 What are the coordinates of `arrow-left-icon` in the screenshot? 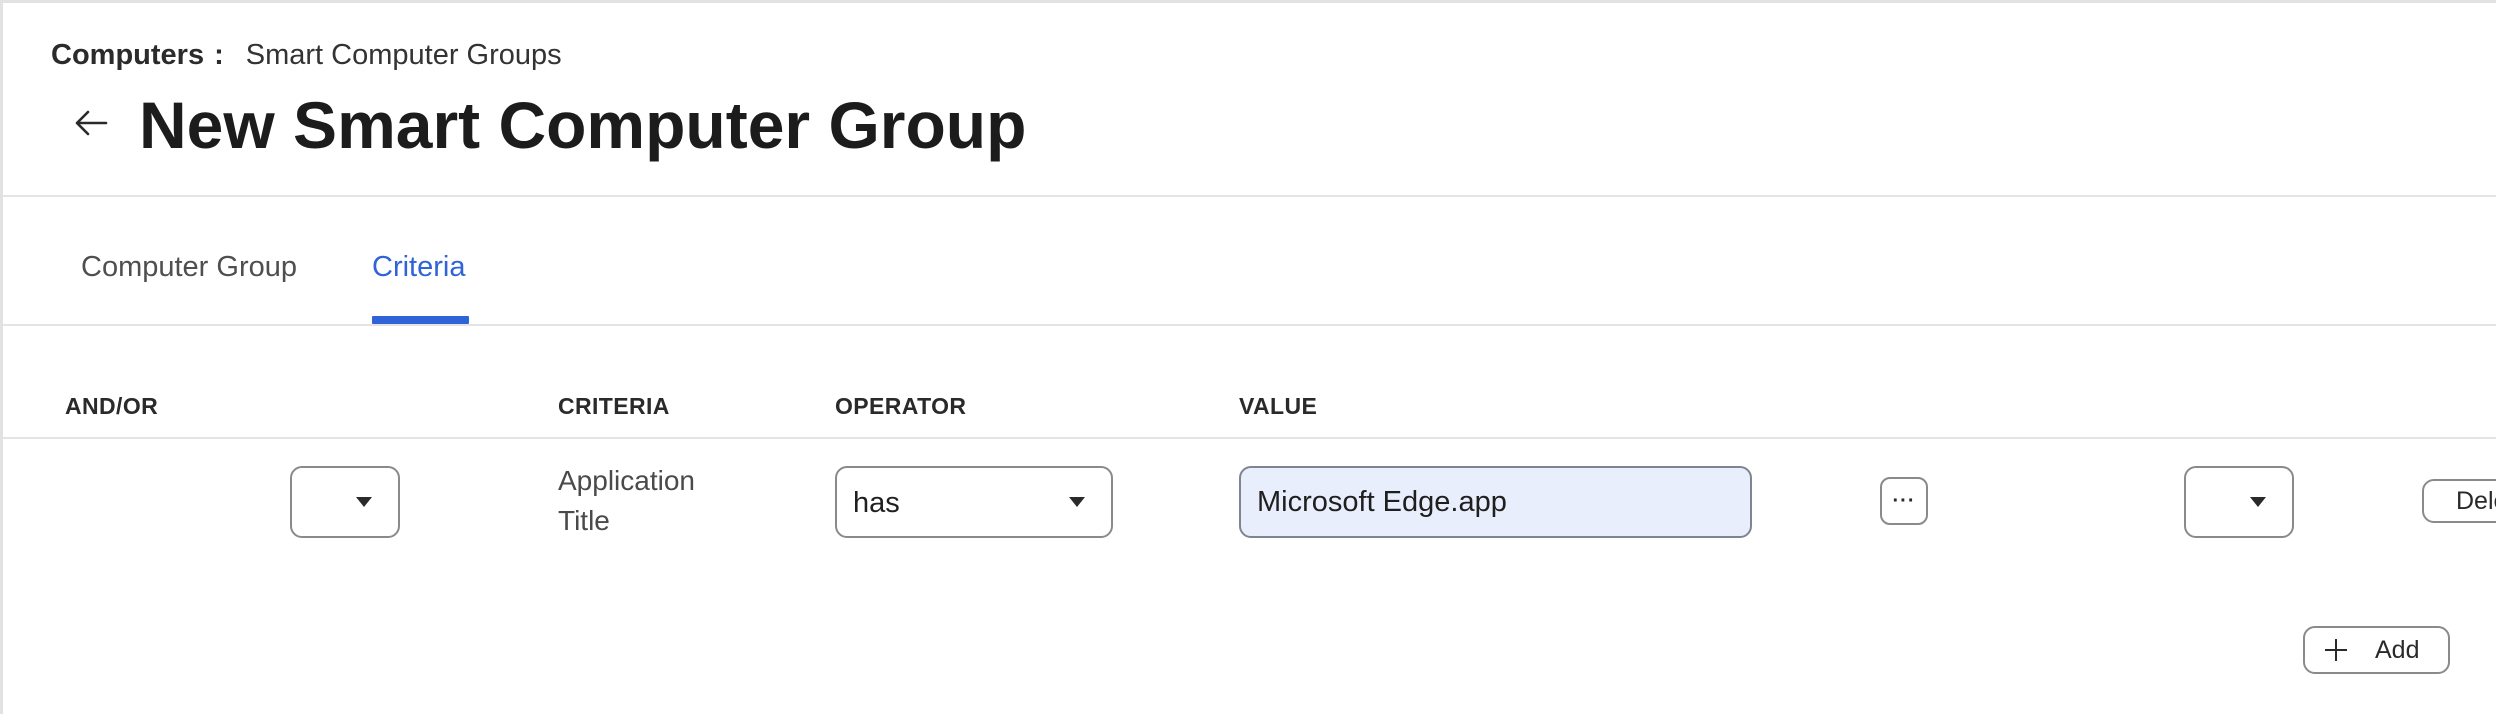 It's located at (91, 123).